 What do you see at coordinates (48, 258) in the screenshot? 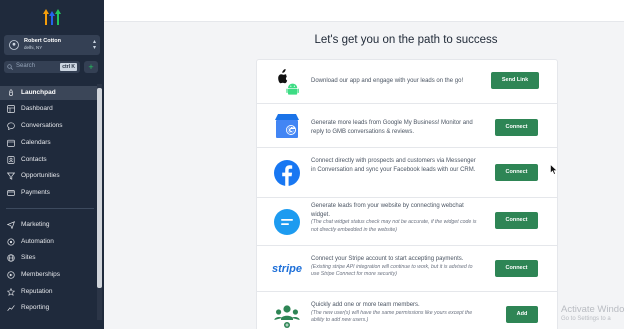
I see `sidebar-item-sites: Sites` at bounding box center [48, 258].